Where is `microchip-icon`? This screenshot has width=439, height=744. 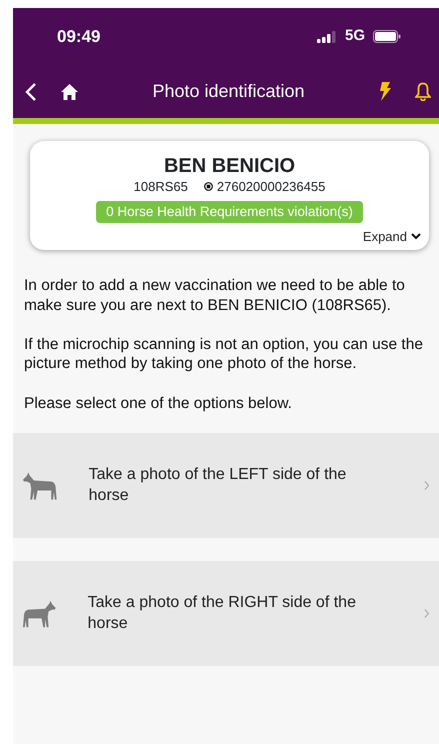
microchip-icon is located at coordinates (208, 187).